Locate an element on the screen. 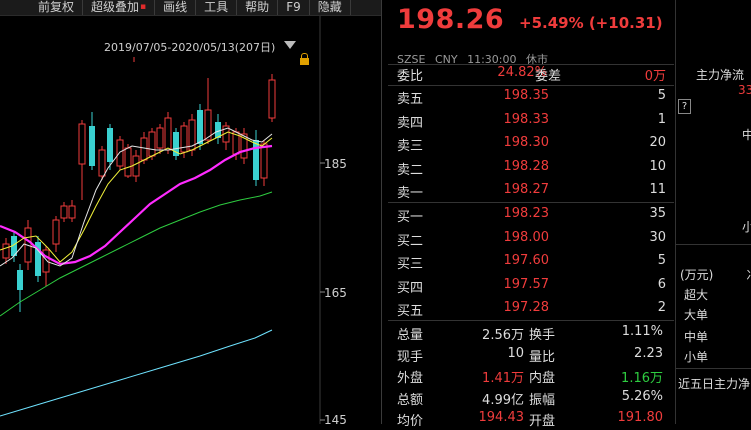 The width and height of the screenshot is (751, 430). commission-diff-label: 委差 is located at coordinates (548, 76).